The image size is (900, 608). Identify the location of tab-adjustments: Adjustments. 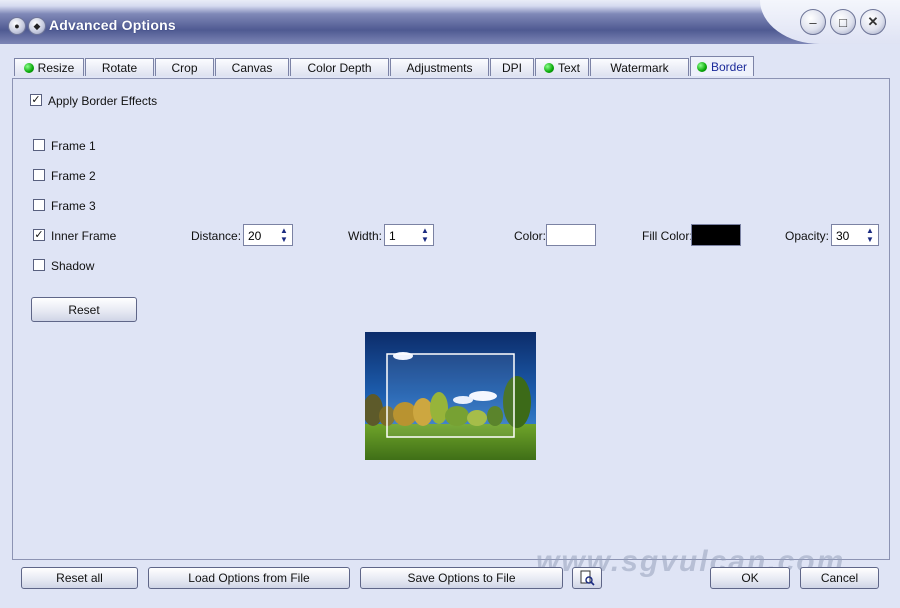
(439, 67).